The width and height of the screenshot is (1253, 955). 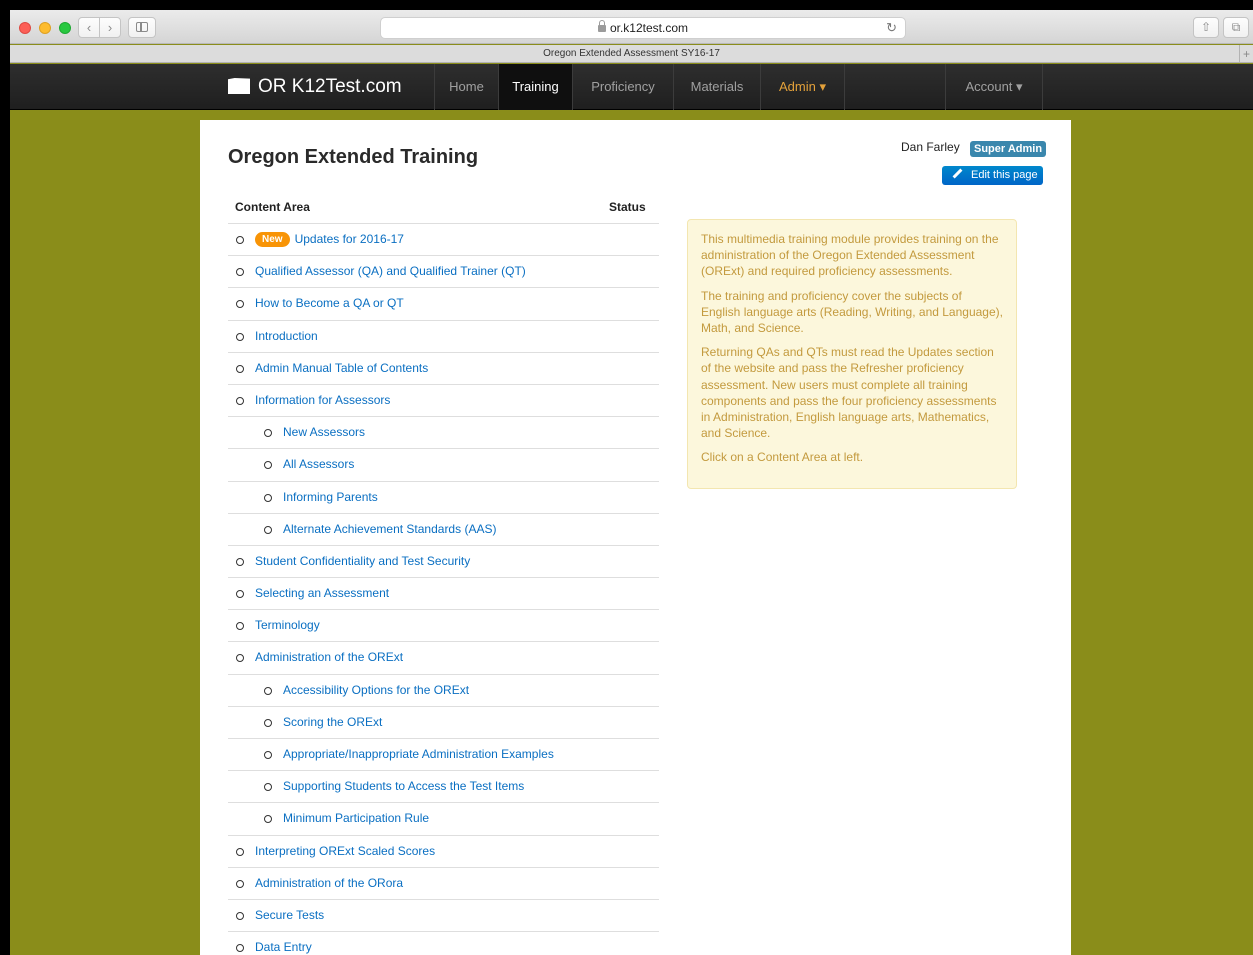 What do you see at coordinates (443, 239) in the screenshot?
I see `content-row: New Updates for 2016-17` at bounding box center [443, 239].